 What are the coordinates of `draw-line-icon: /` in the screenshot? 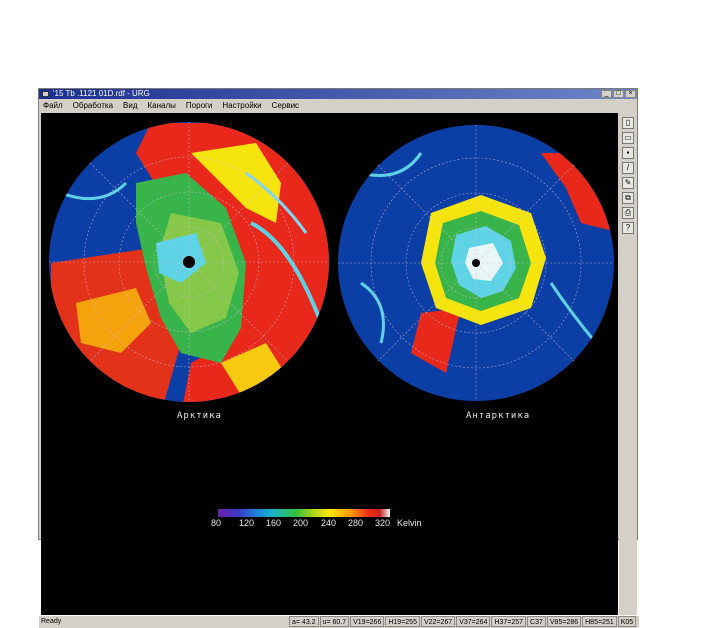 It's located at (628, 168).